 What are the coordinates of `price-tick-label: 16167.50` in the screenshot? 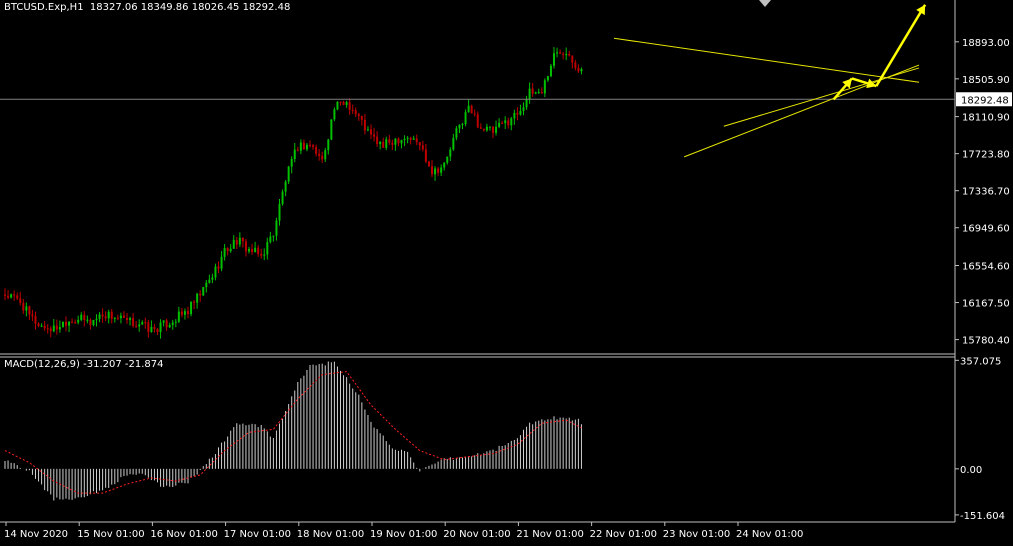 It's located at (986, 304).